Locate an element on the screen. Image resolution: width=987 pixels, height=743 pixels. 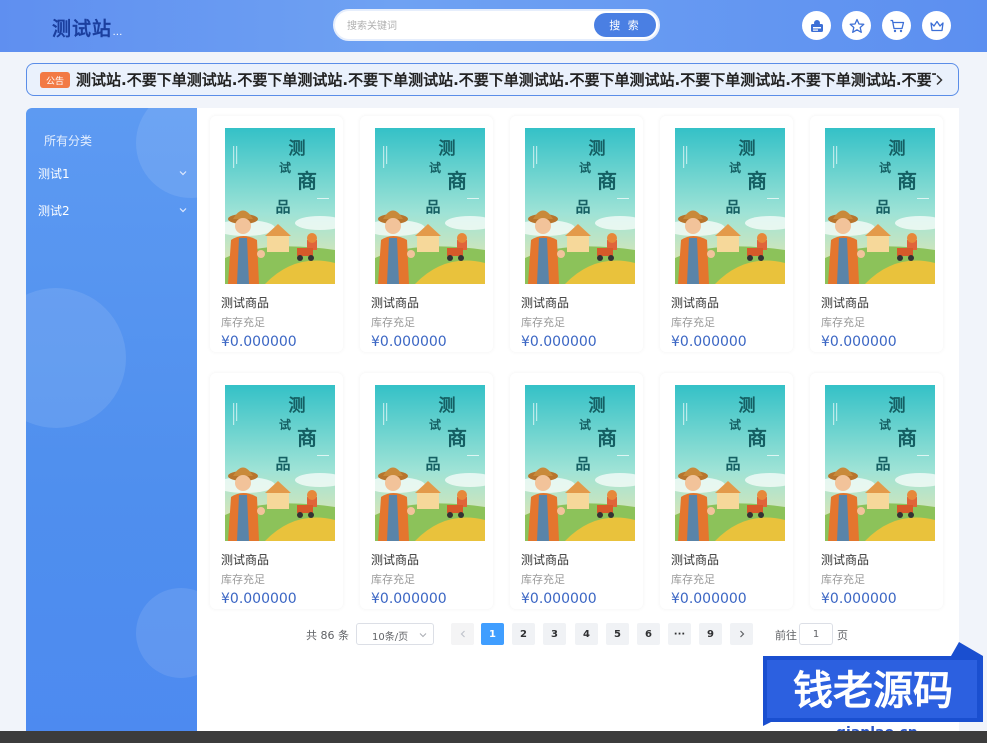
page-number-button: 1 is located at coordinates (492, 634).